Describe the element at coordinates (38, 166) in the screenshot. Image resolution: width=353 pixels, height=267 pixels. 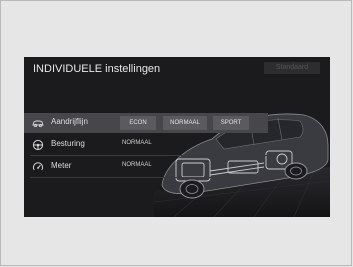
I see `gauge-icon` at that location.